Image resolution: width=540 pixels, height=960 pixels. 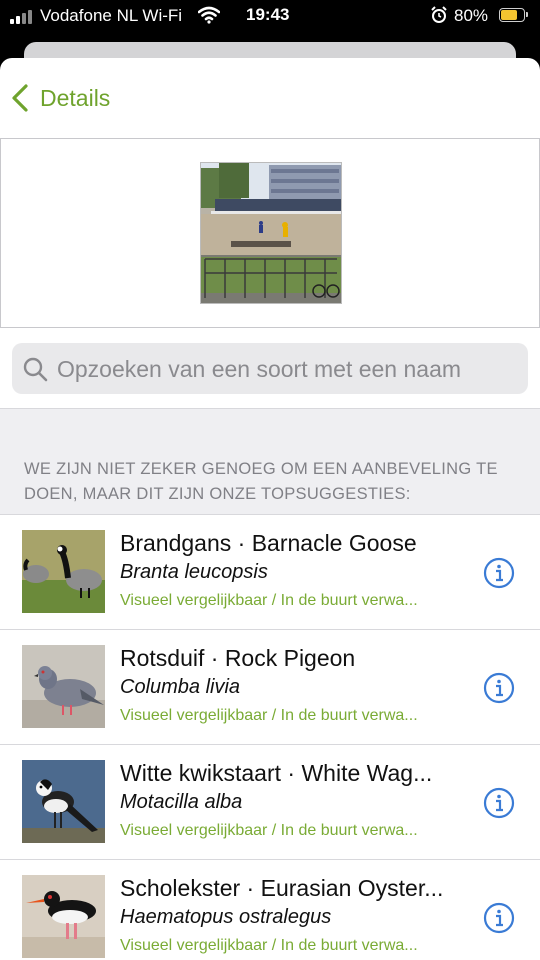 I want to click on signal-icon, so click(x=22, y=16).